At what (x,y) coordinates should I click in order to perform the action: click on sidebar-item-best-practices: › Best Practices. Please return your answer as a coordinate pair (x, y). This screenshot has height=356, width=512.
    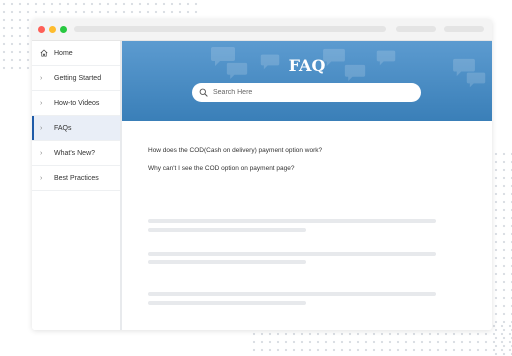
    Looking at the image, I should click on (76, 178).